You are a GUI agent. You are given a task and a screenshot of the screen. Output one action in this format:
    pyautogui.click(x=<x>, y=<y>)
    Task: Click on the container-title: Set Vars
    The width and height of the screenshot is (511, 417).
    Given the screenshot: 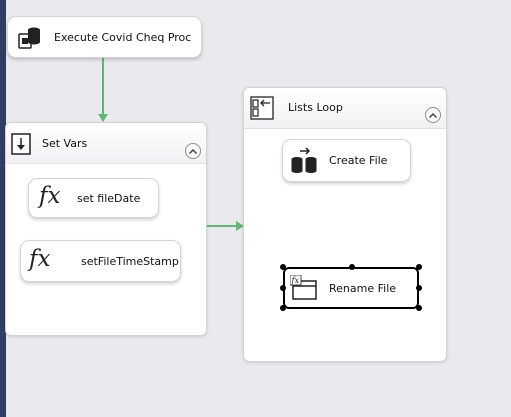 What is the action you would take?
    pyautogui.click(x=65, y=143)
    